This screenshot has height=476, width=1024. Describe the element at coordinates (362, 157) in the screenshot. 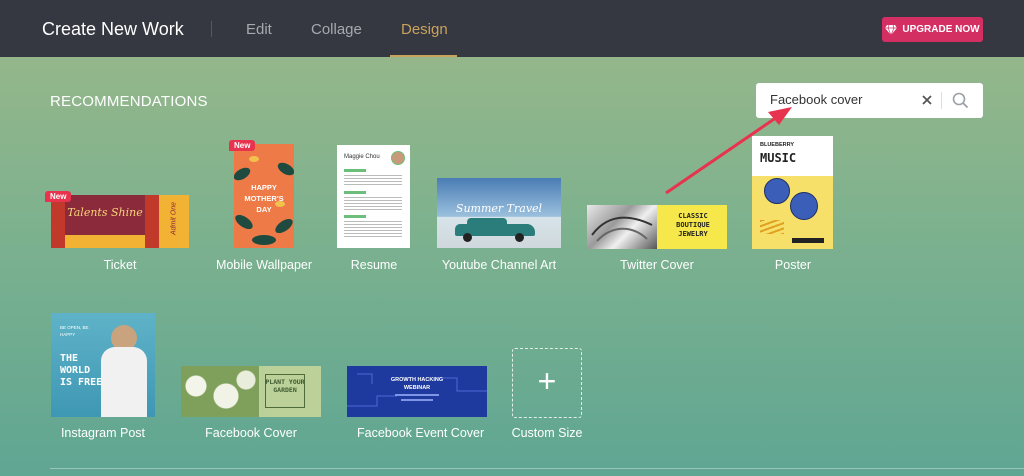

I see `resume-thumb-text: Maggie Chou` at that location.